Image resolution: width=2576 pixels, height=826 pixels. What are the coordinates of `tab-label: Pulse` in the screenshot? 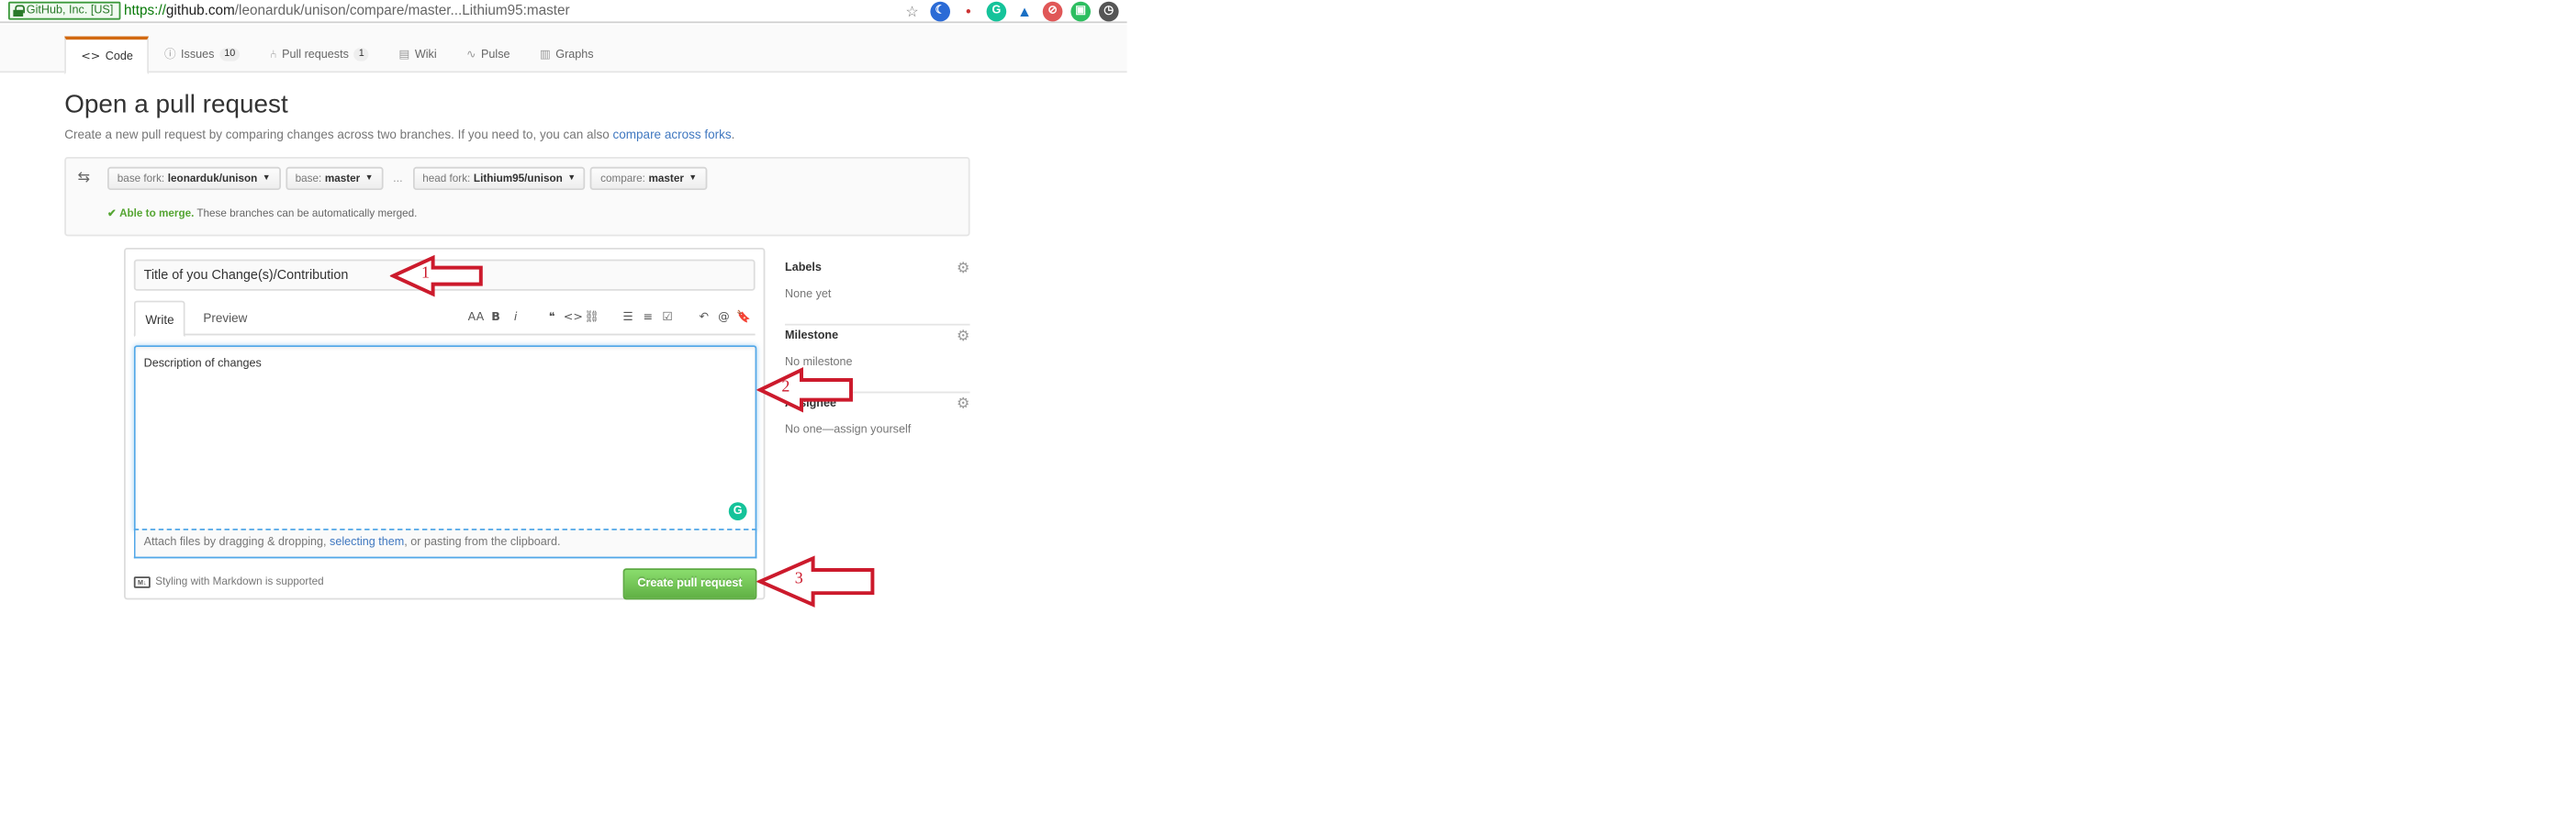 It's located at (495, 55).